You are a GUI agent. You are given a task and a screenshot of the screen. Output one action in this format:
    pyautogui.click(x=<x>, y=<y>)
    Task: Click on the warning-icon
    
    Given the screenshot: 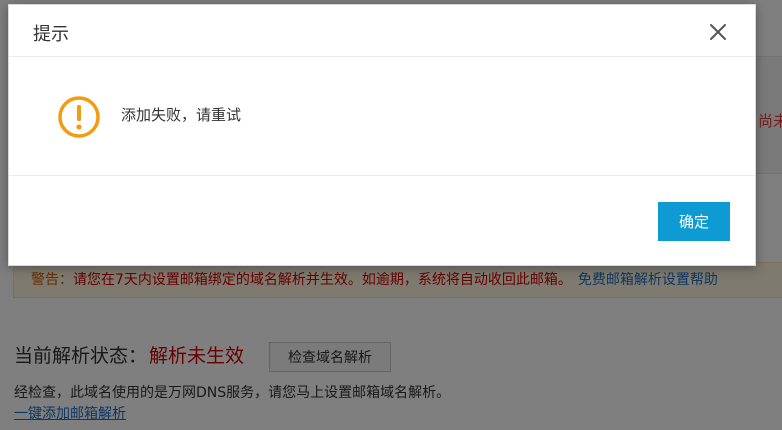 What is the action you would take?
    pyautogui.click(x=79, y=117)
    